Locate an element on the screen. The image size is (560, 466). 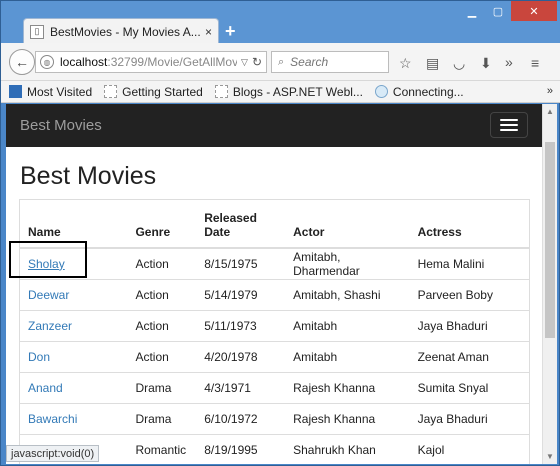
table-row: Don Action 4/20/1978 Amitabh Zeenat Aman is located at coordinates (274, 356).